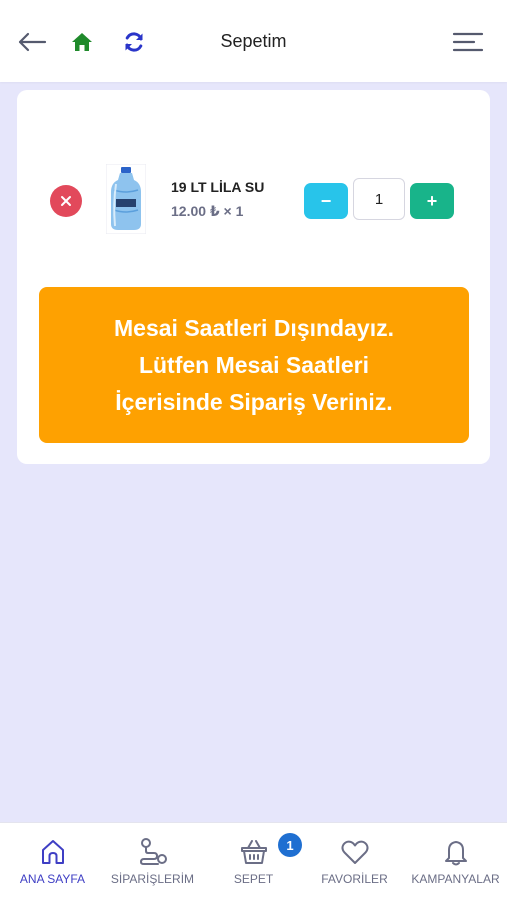 The height and width of the screenshot is (900, 507). What do you see at coordinates (468, 42) in the screenshot?
I see `hamburger-menu-icon` at bounding box center [468, 42].